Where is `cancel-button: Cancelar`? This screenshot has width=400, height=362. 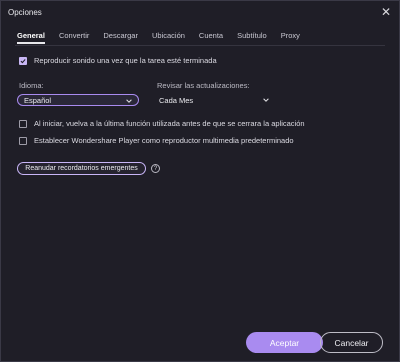
cancel-button: Cancelar is located at coordinates (351, 342).